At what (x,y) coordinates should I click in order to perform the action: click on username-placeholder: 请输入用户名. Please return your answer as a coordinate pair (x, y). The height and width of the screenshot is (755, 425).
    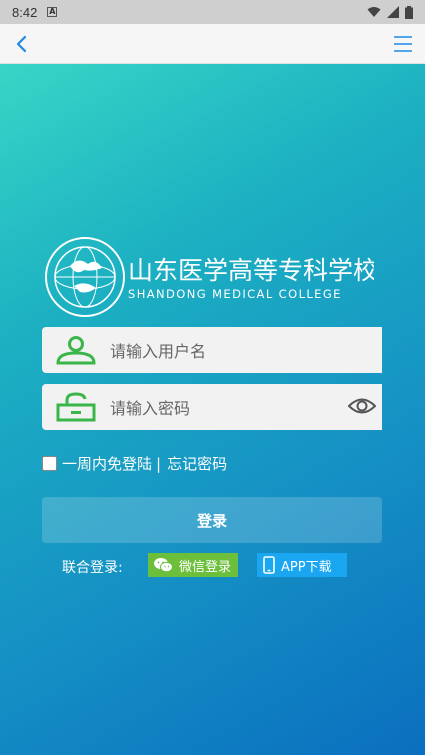
    Looking at the image, I should click on (158, 351).